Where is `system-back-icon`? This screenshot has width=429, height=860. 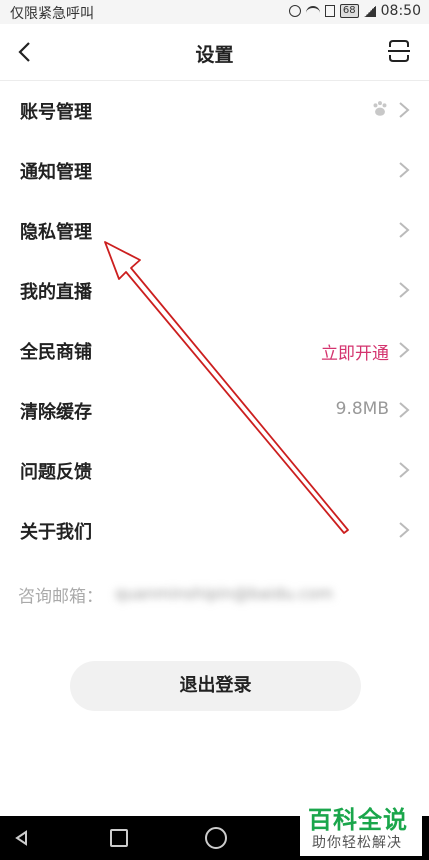 system-back-icon is located at coordinates (22, 838).